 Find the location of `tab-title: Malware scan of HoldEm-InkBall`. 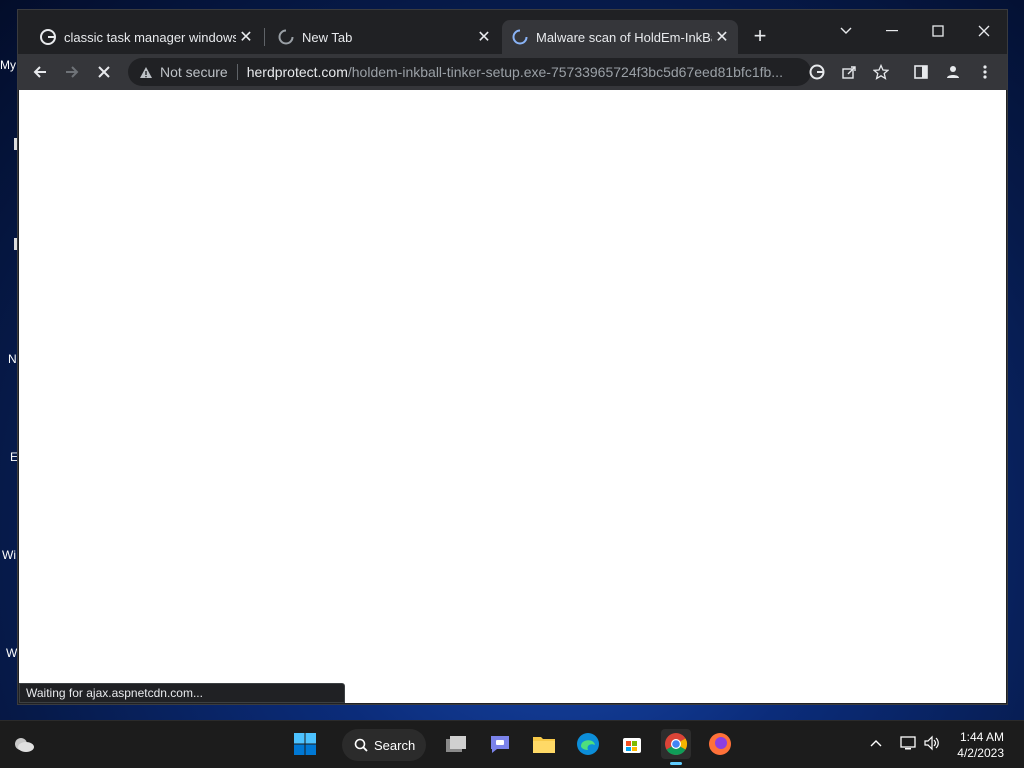

tab-title: Malware scan of HoldEm-InkBall is located at coordinates (624, 37).